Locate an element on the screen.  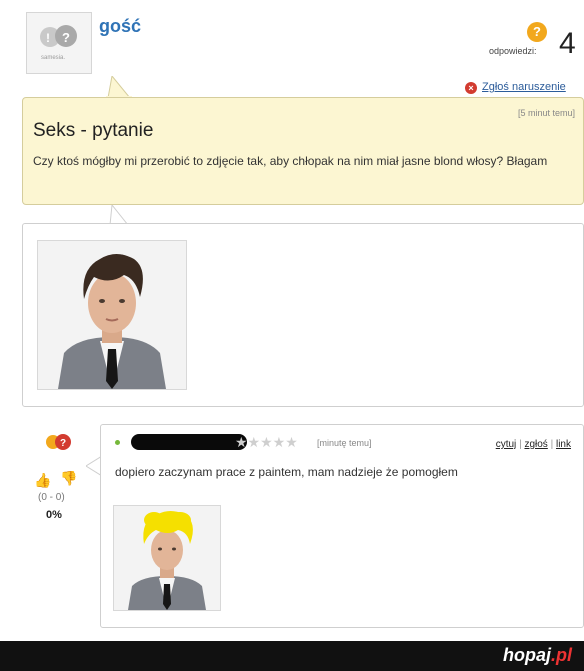
asker-username: gość is located at coordinates (120, 26).